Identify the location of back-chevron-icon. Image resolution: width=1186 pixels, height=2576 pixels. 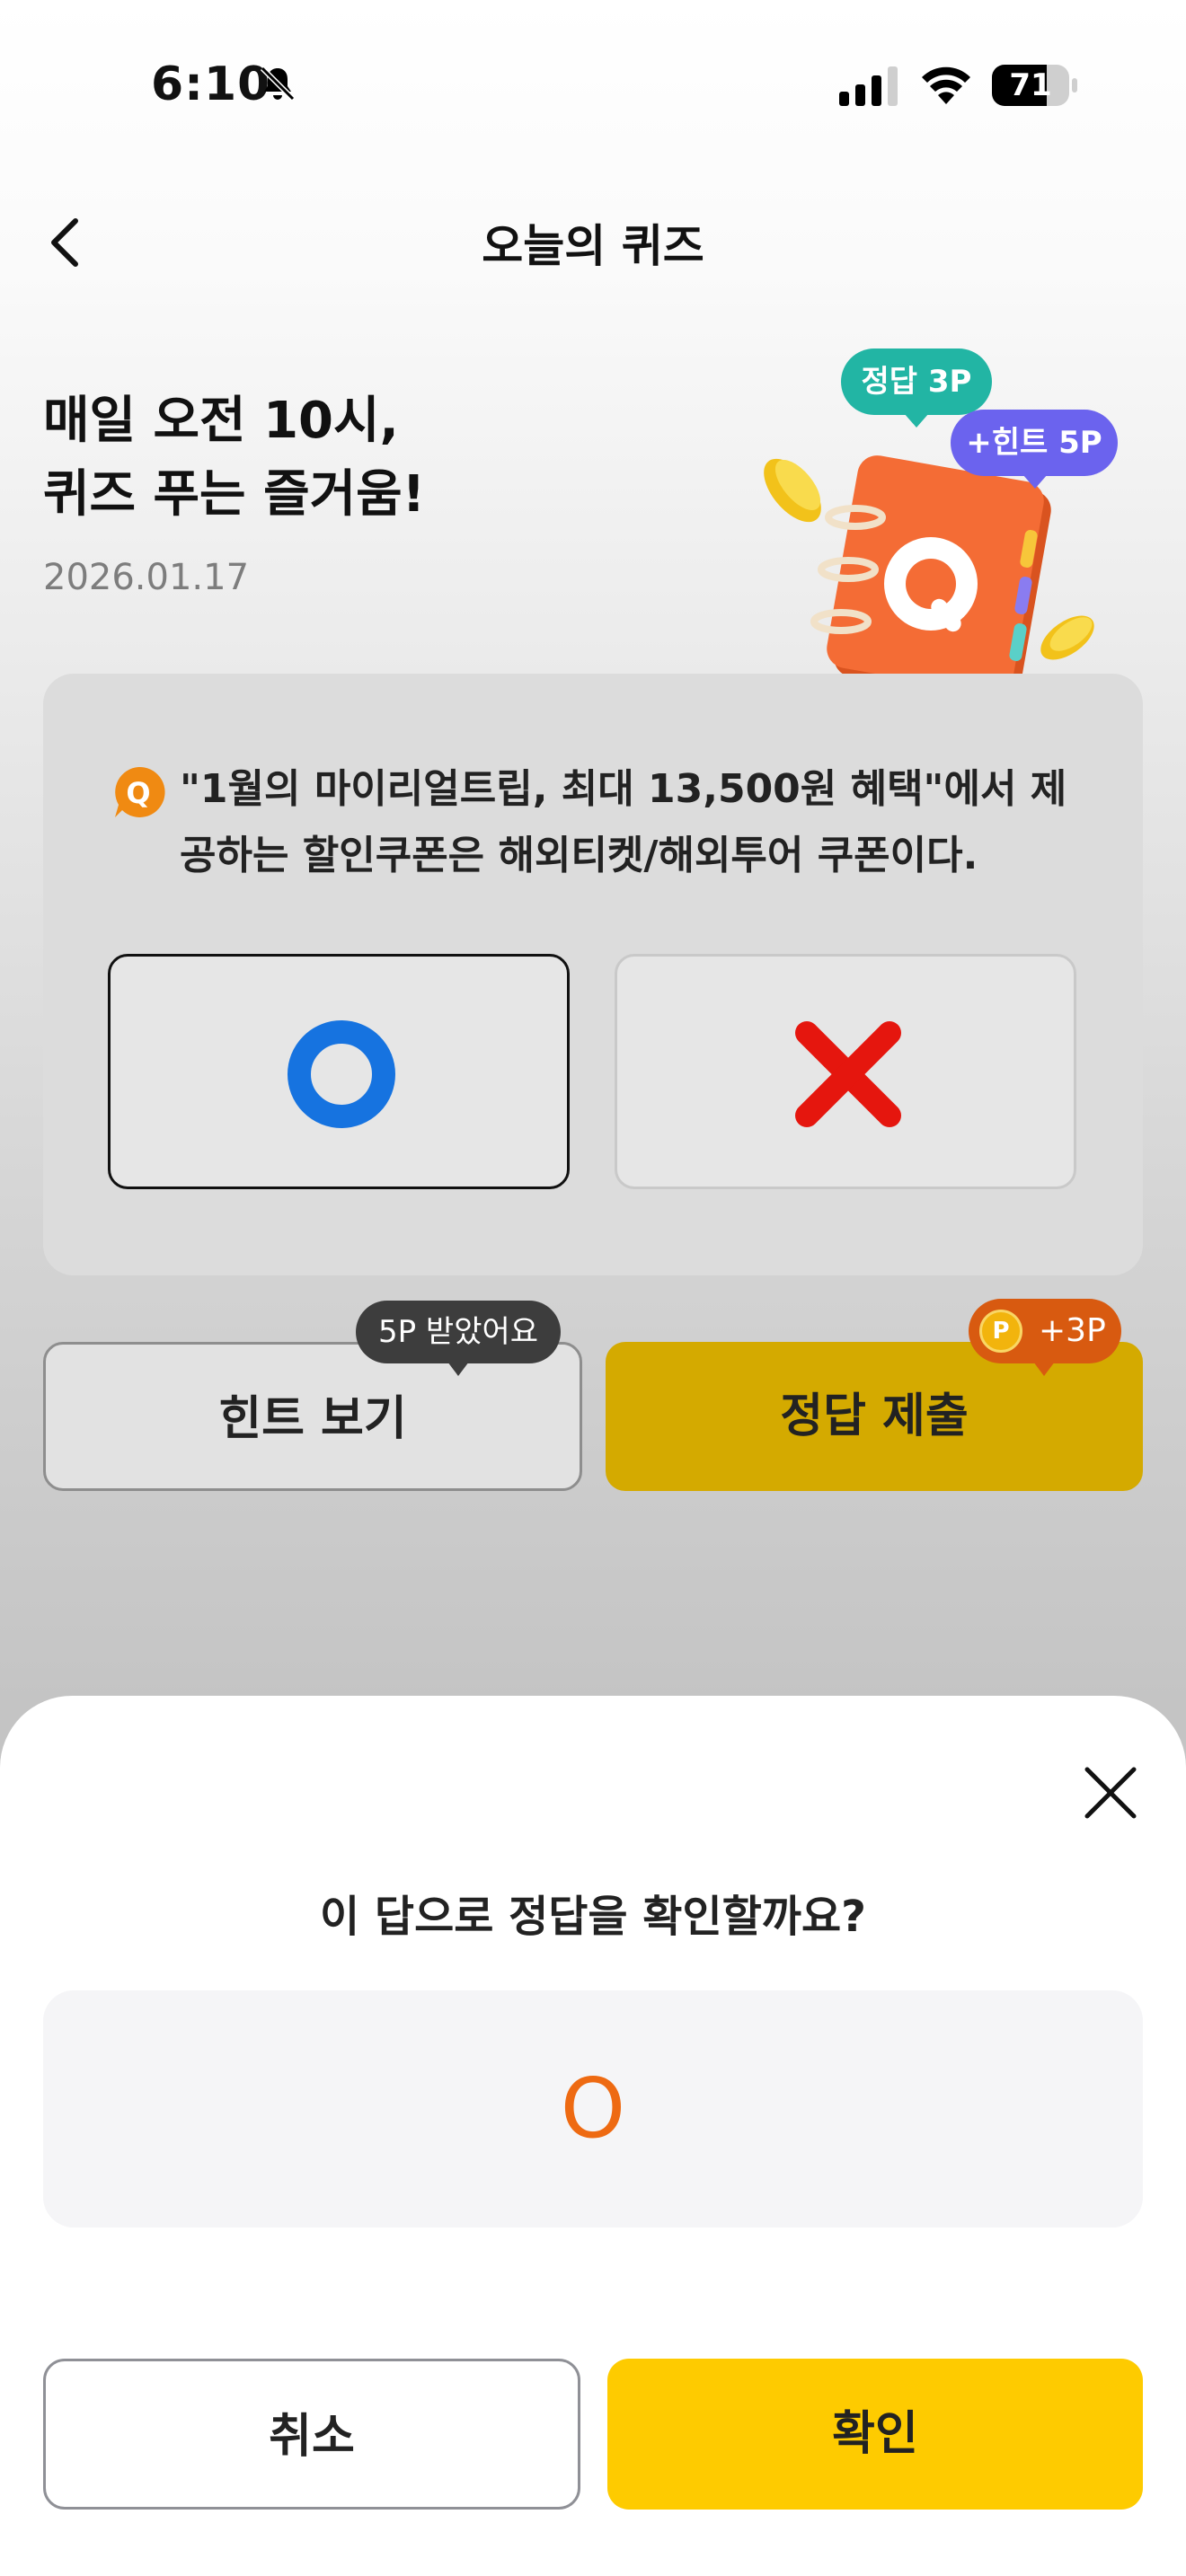
(68, 242).